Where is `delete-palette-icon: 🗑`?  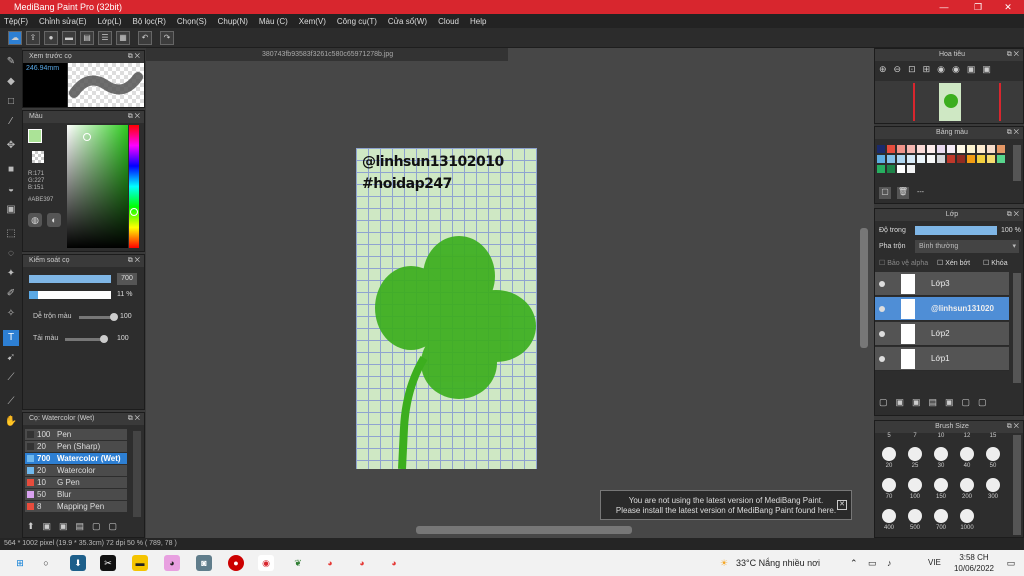 delete-palette-icon: 🗑 is located at coordinates (903, 193).